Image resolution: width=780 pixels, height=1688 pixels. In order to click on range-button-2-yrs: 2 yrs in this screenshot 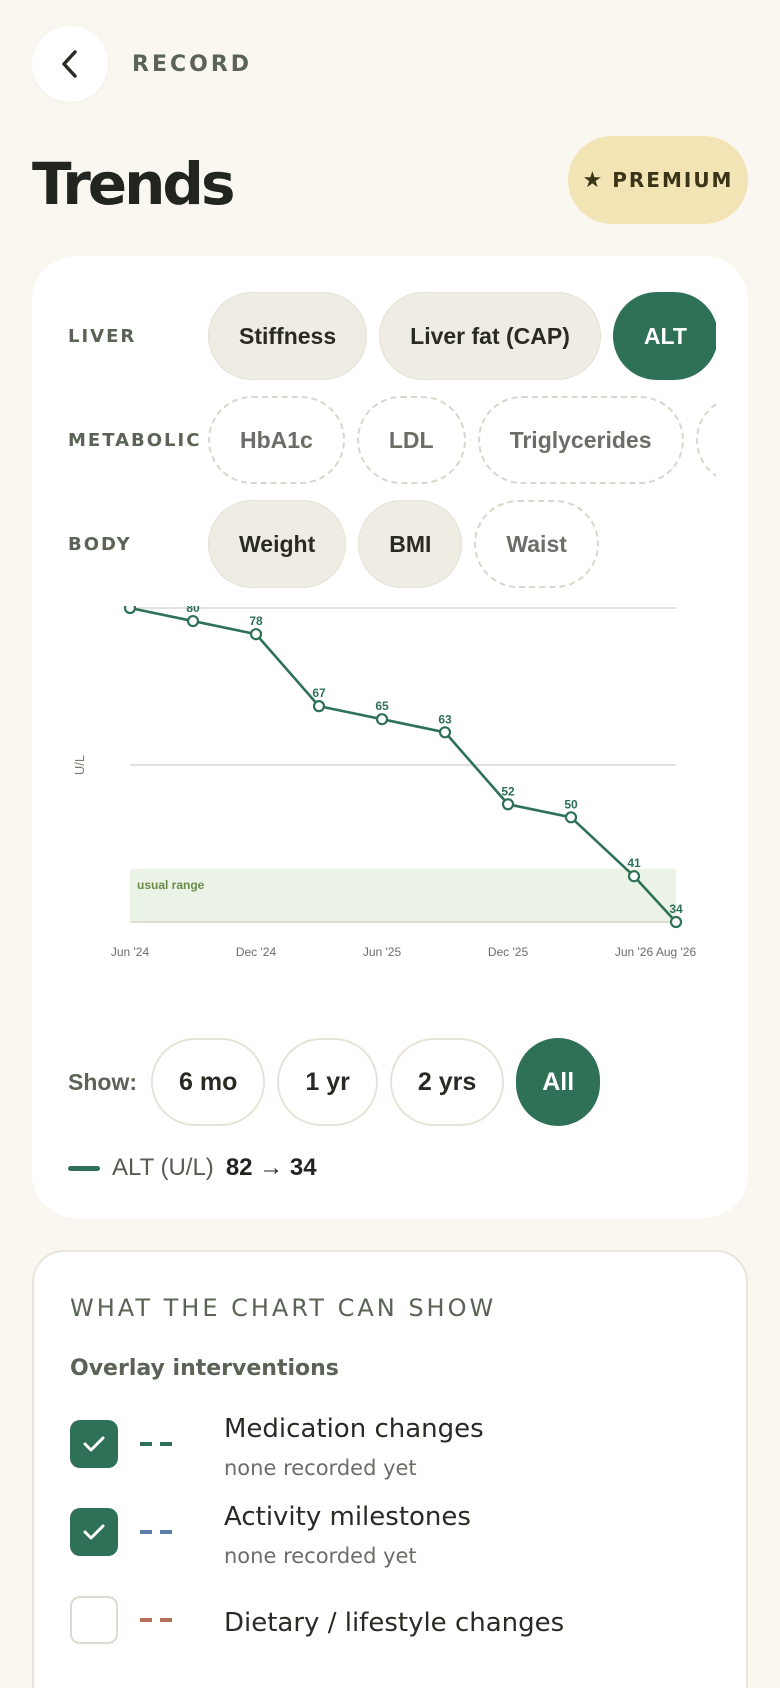, I will do `click(447, 1082)`.